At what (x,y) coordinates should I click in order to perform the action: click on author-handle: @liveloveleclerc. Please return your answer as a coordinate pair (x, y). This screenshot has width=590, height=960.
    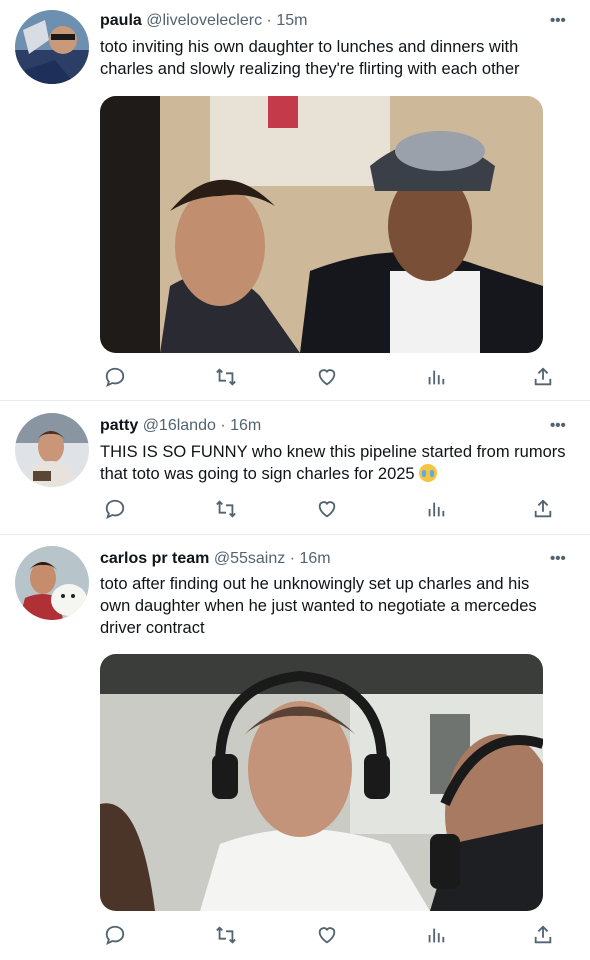
    Looking at the image, I should click on (204, 20).